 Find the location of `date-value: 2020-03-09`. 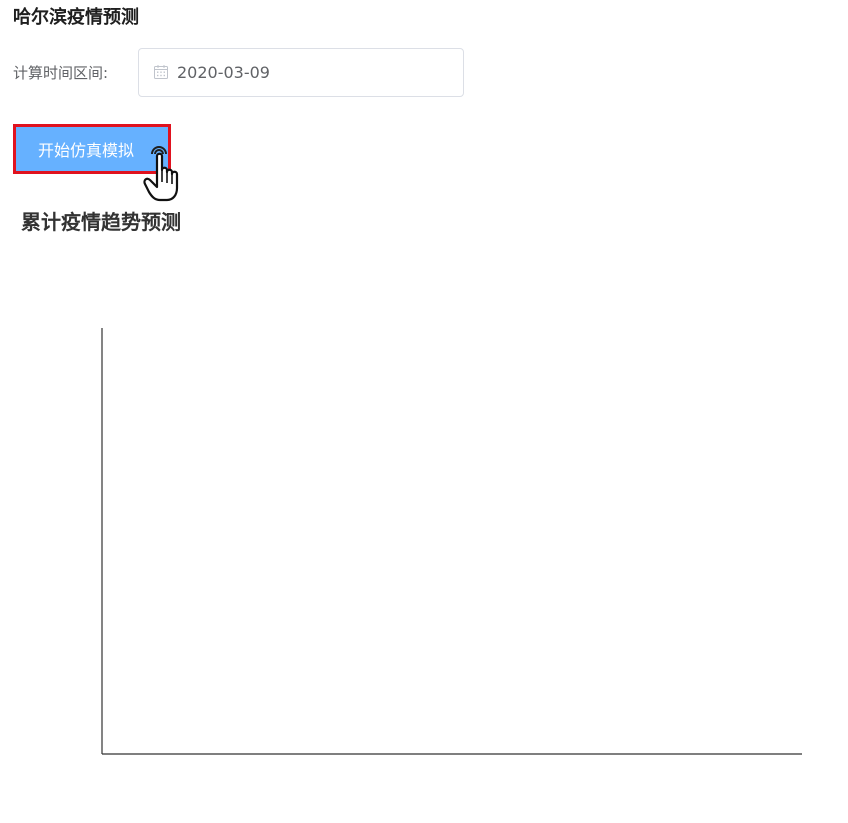

date-value: 2020-03-09 is located at coordinates (223, 72).